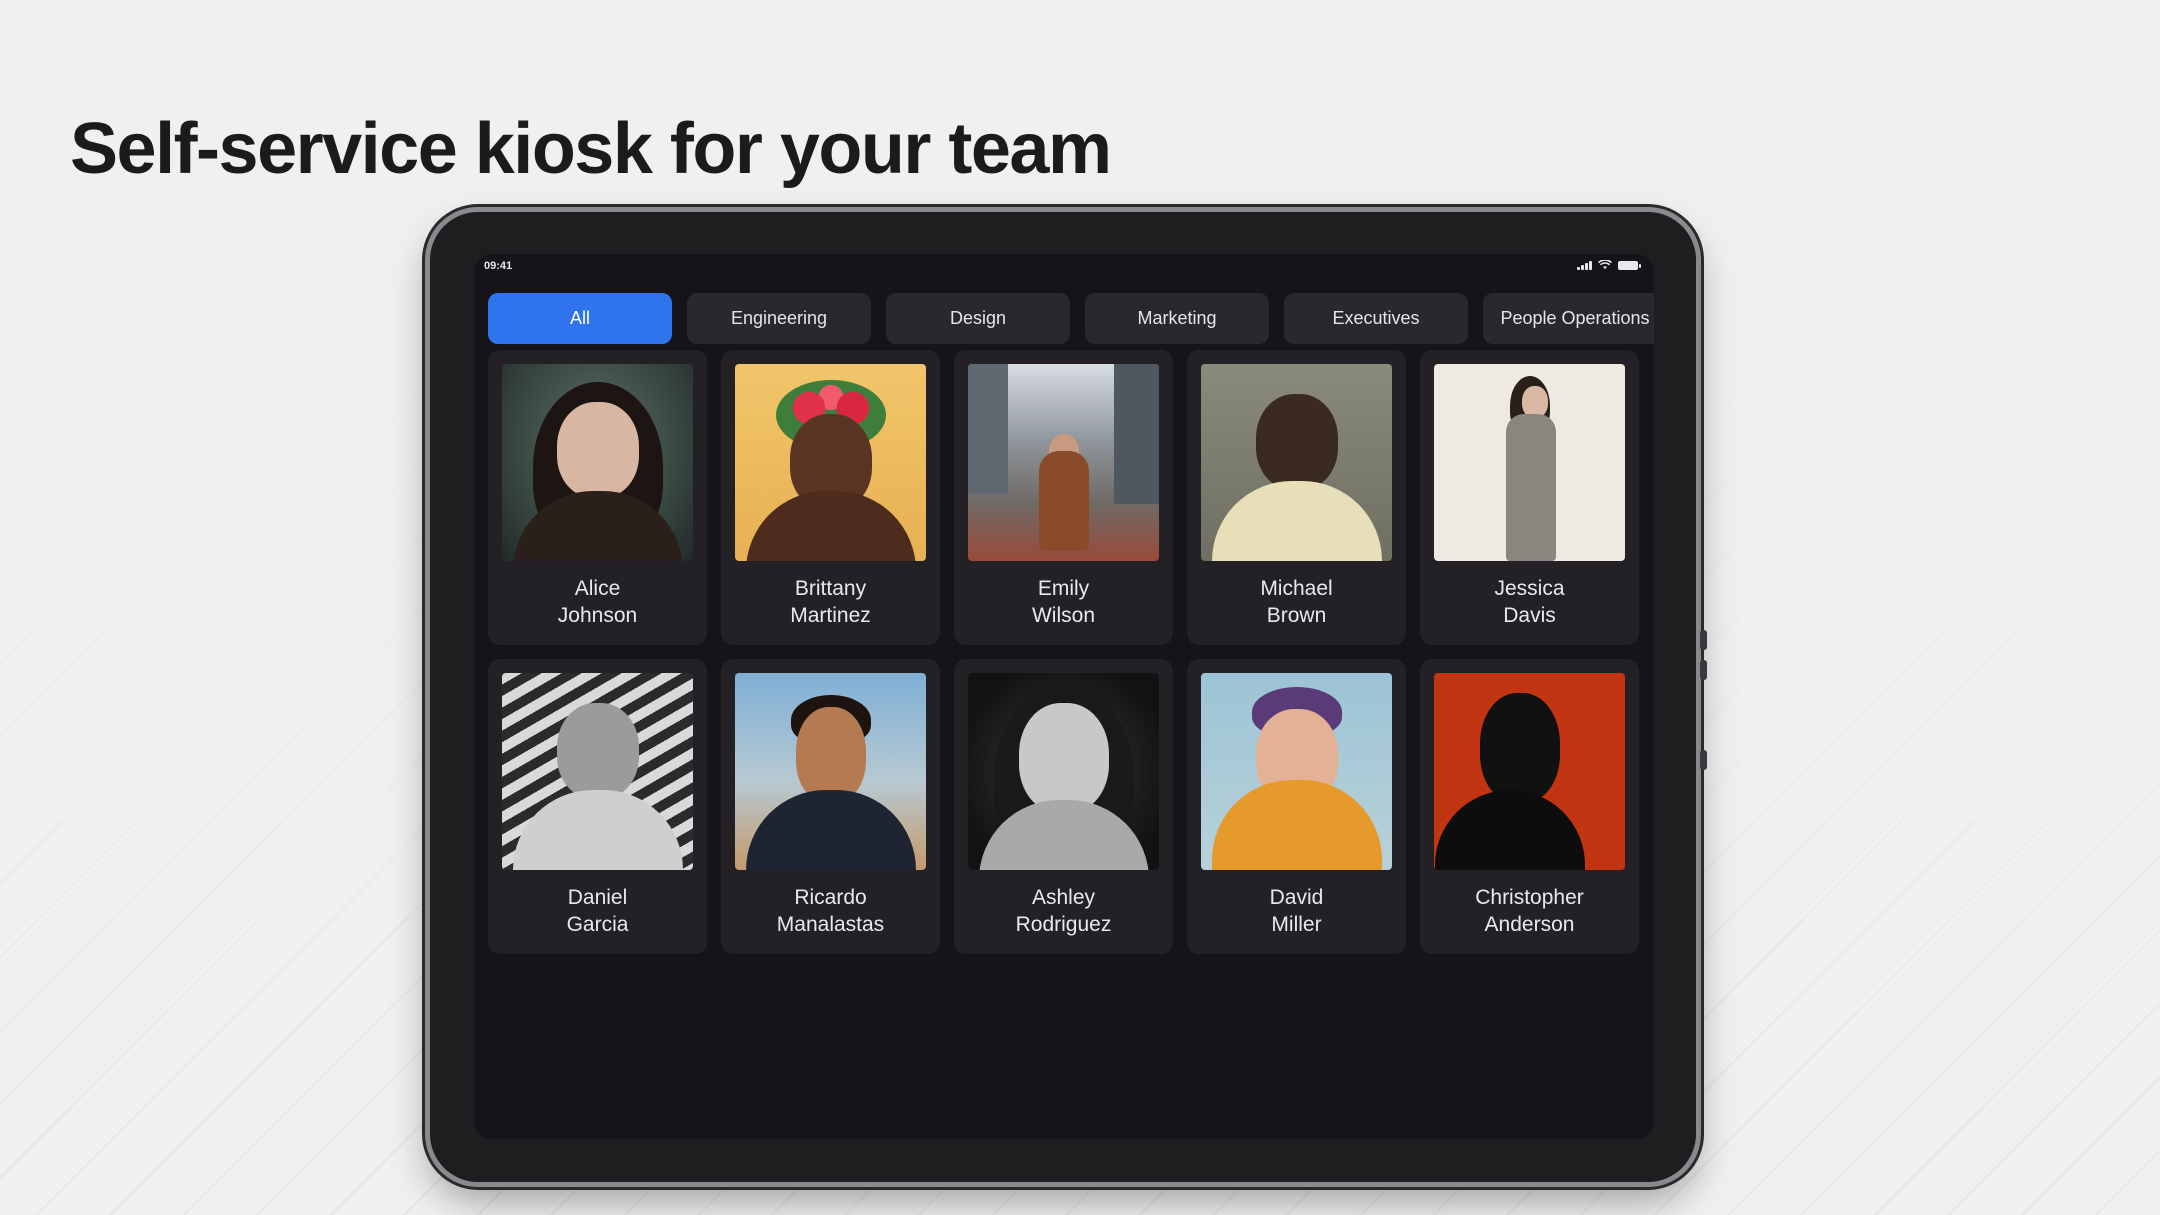 This screenshot has height=1215, width=2160. What do you see at coordinates (580, 318) in the screenshot?
I see `tab-all: All` at bounding box center [580, 318].